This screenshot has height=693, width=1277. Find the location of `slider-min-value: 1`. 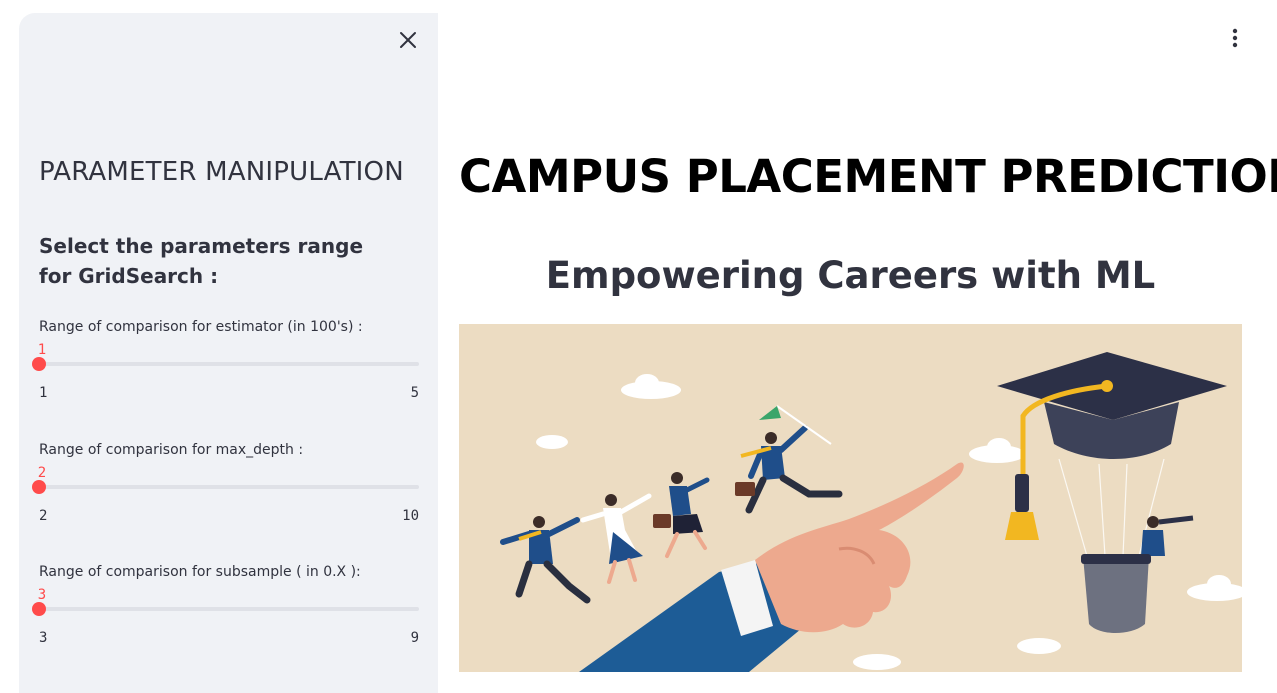

slider-min-value: 1 is located at coordinates (43, 393).